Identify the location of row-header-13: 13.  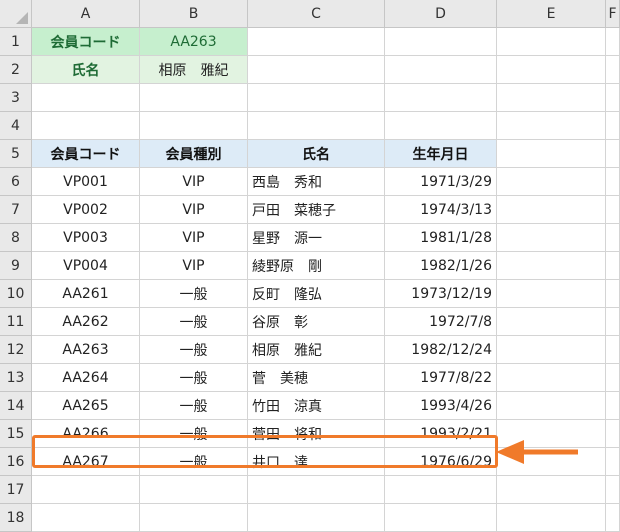
(16, 378).